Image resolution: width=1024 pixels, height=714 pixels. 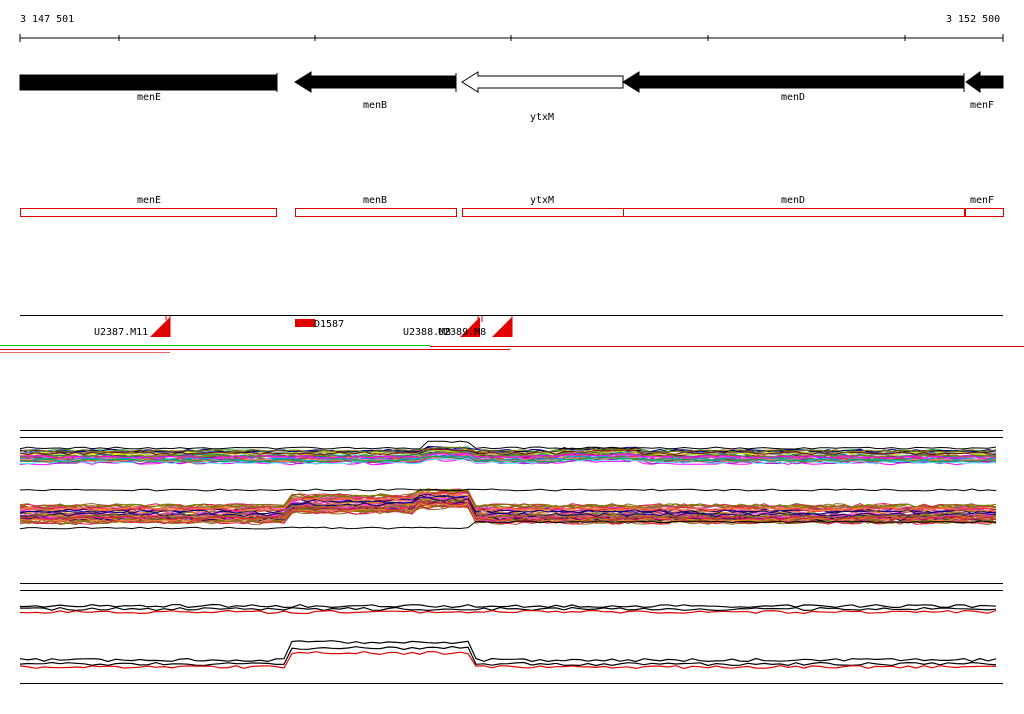 What do you see at coordinates (305, 323) in the screenshot?
I see `feature-block-d1587` at bounding box center [305, 323].